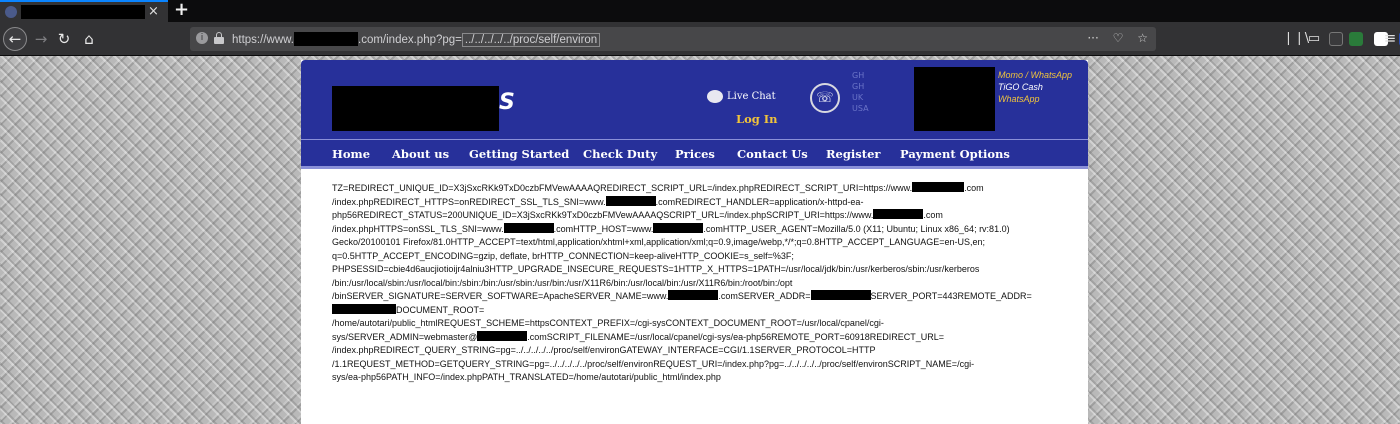 This screenshot has width=1400, height=424. Describe the element at coordinates (620, 154) in the screenshot. I see `nav-check-duty: Check Duty` at that location.